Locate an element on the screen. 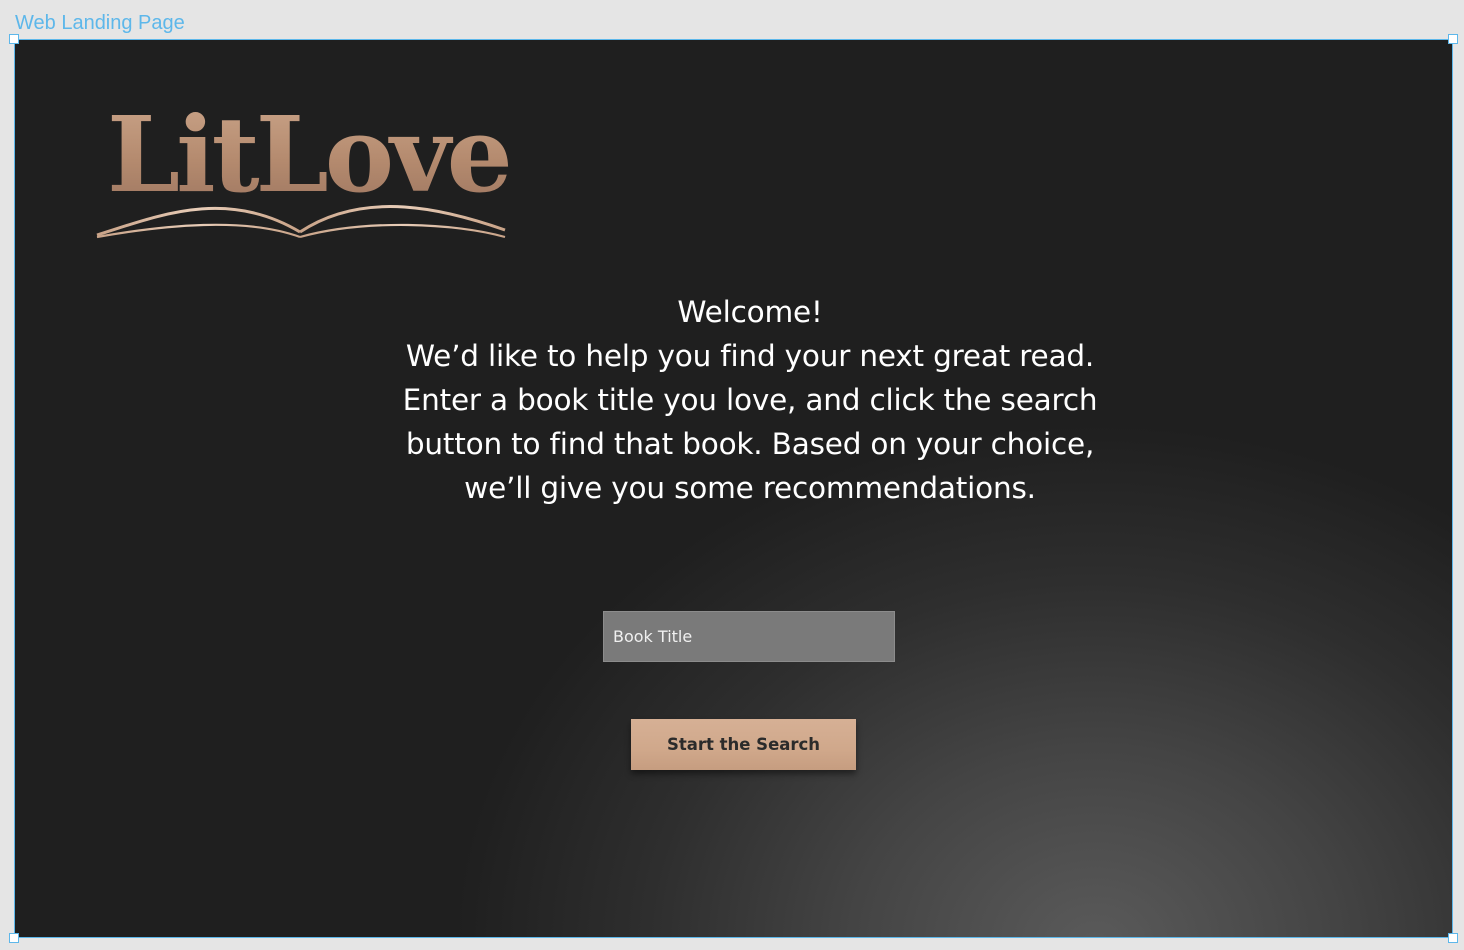 This screenshot has height=950, width=1464. frame-label: Web Landing Page is located at coordinates (100, 23).